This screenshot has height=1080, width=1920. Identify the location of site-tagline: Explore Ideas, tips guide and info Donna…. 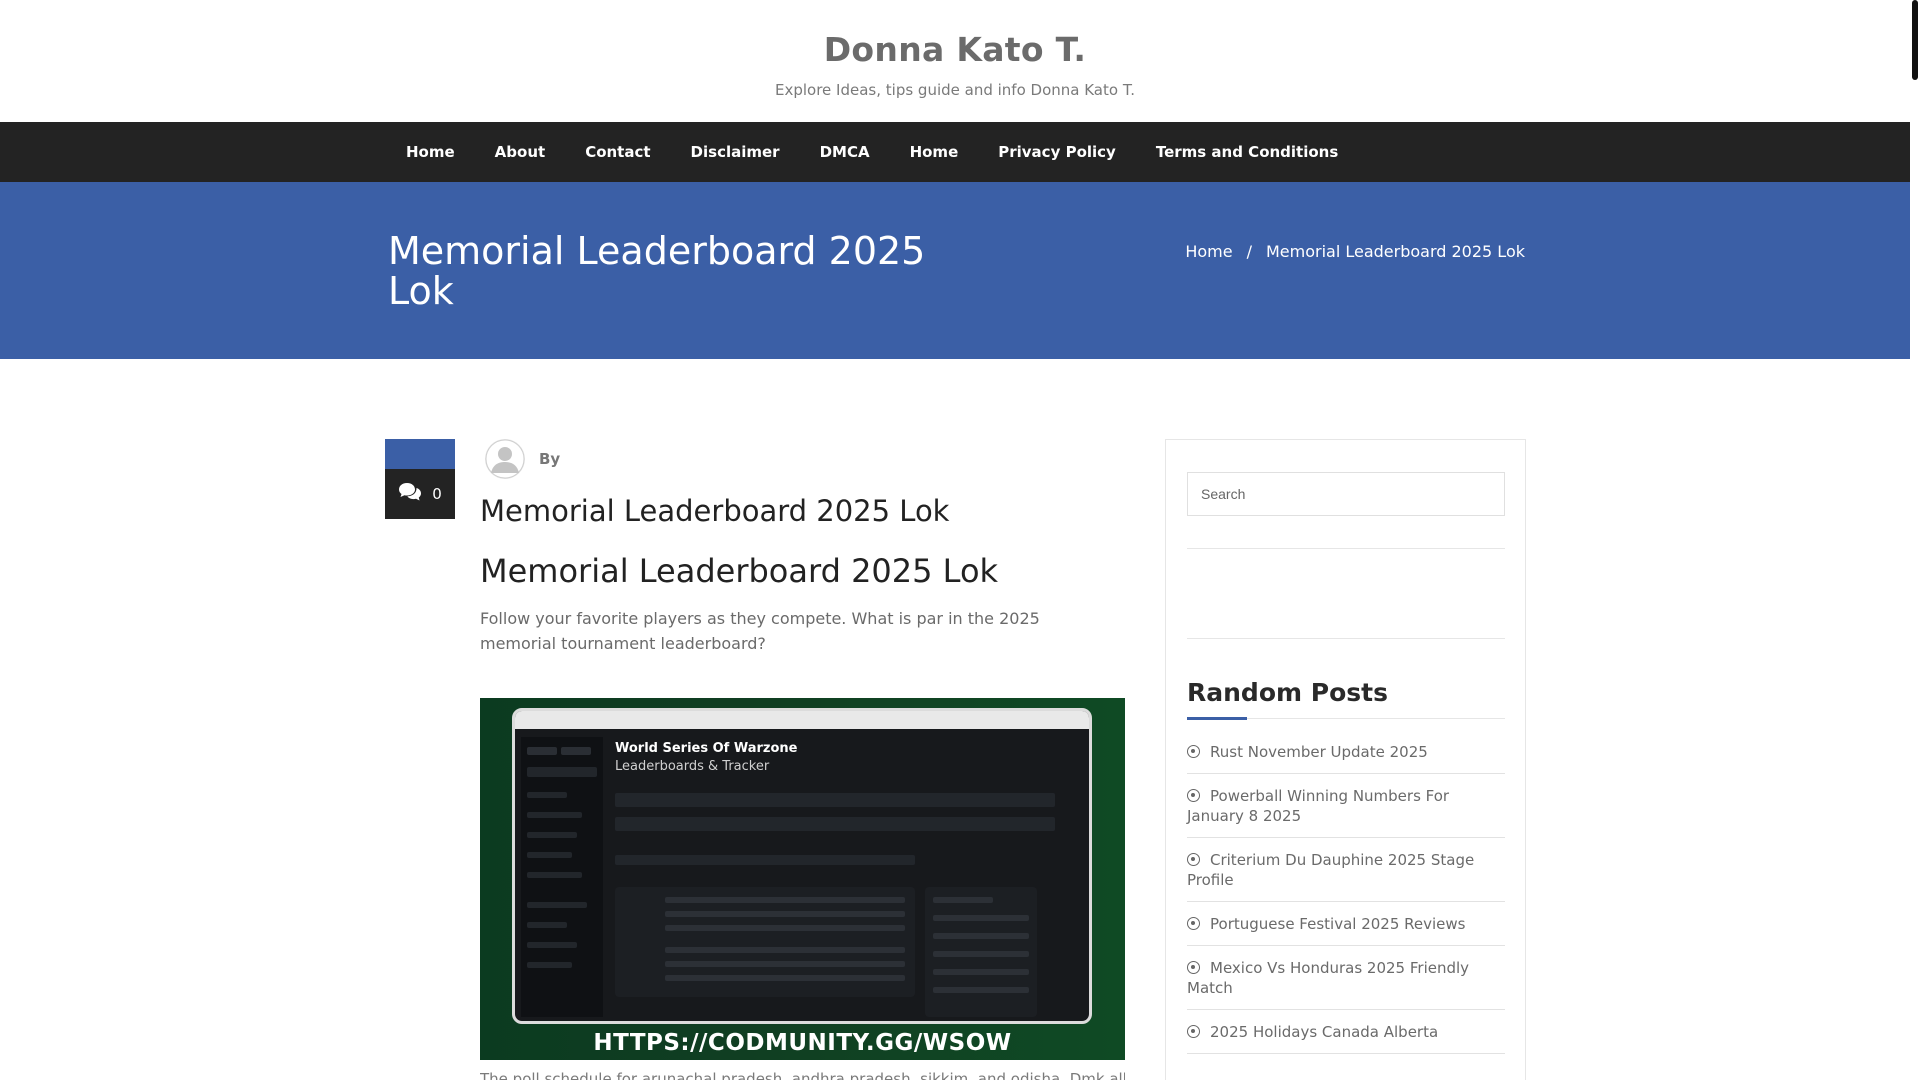
(955, 90).